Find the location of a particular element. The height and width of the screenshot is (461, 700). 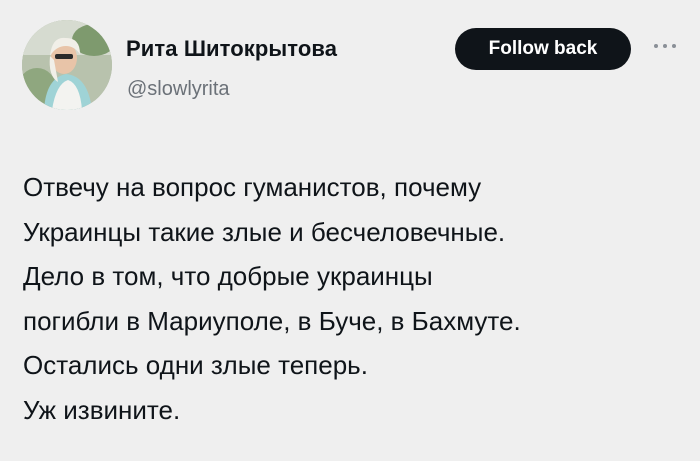

more-options-button is located at coordinates (665, 46).